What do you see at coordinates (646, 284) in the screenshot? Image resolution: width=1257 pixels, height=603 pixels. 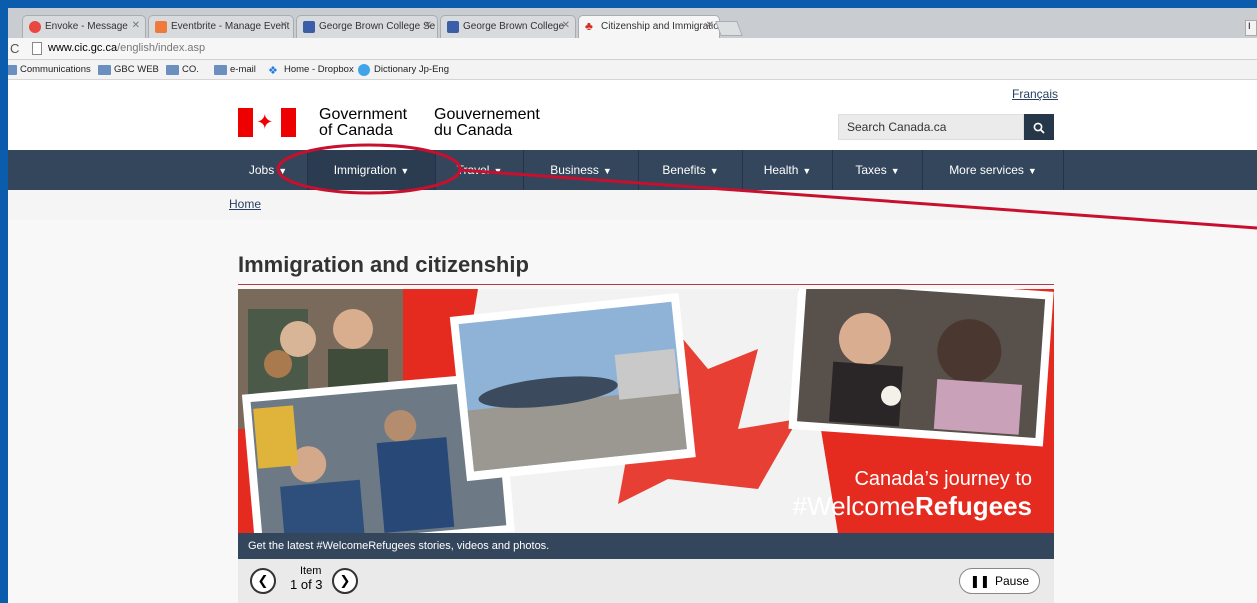 I see `title-underline` at bounding box center [646, 284].